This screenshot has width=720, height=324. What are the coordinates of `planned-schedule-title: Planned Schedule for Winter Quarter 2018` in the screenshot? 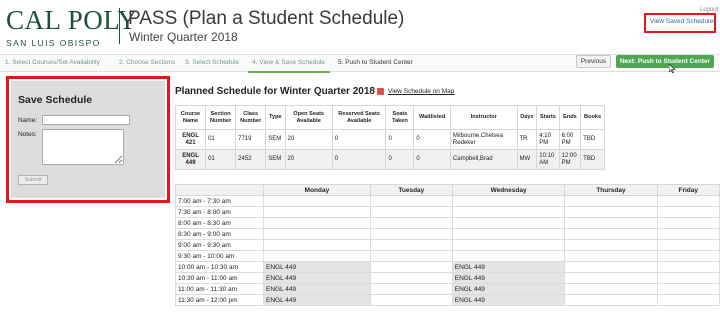 It's located at (275, 91).